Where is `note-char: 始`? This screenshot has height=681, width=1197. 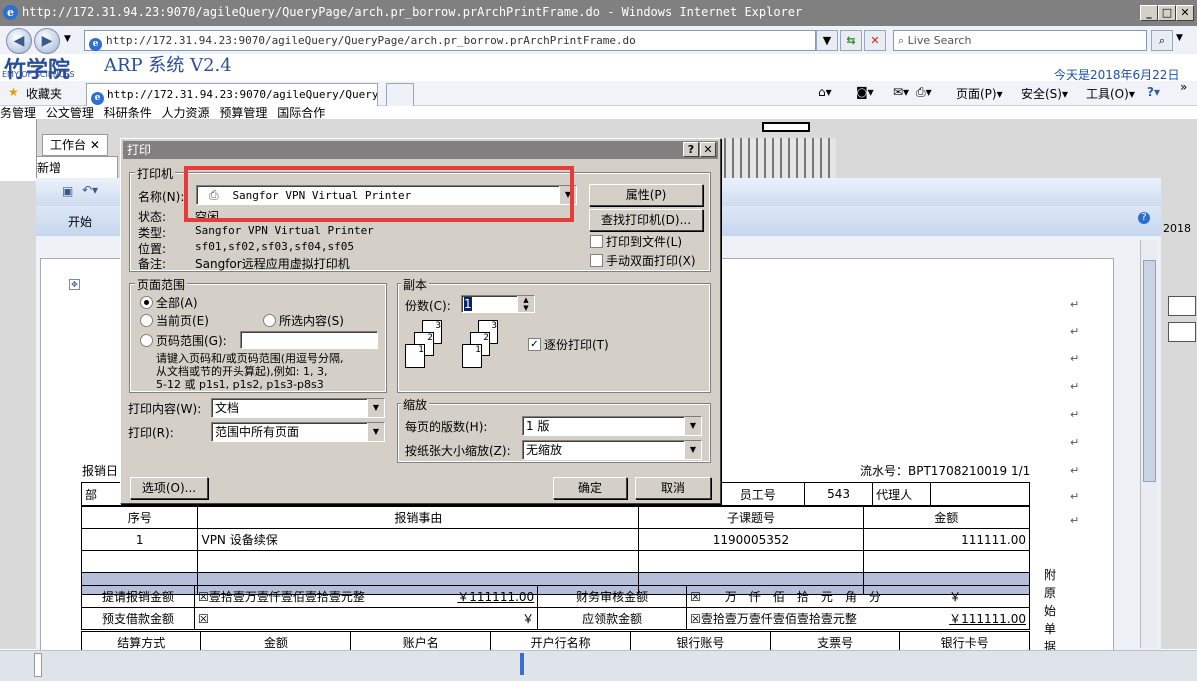
note-char: 始 is located at coordinates (1050, 611).